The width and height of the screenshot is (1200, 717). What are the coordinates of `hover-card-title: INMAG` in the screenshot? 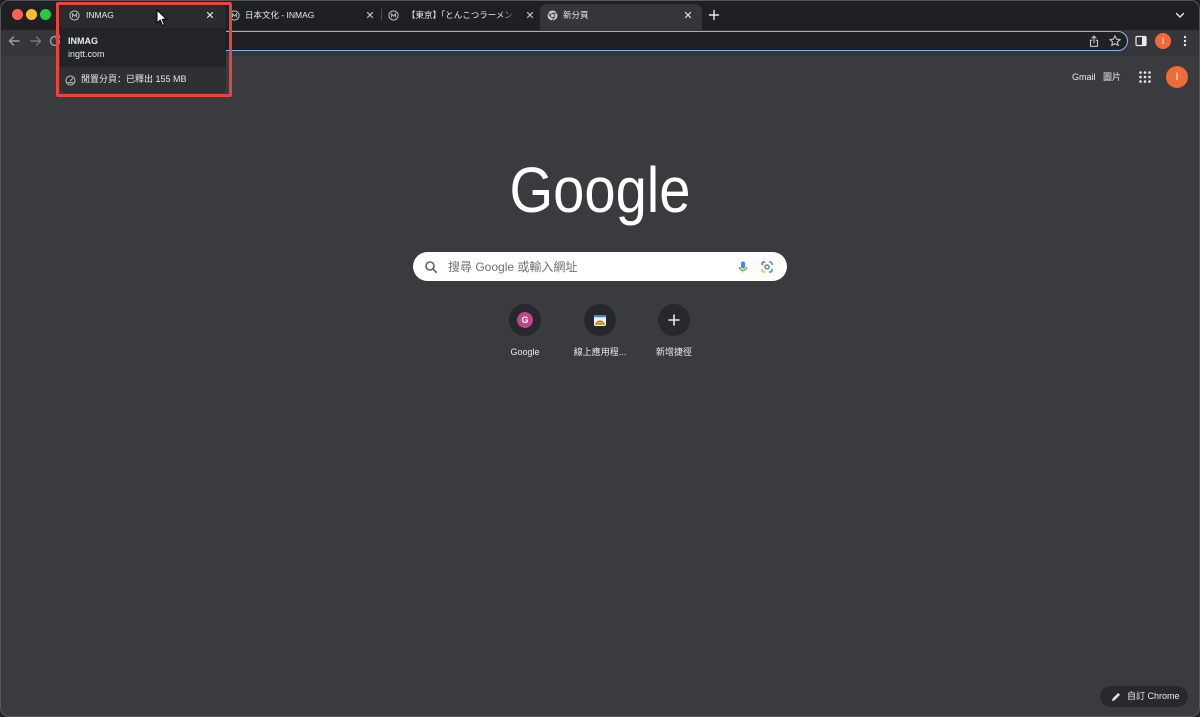 It's located at (83, 41).